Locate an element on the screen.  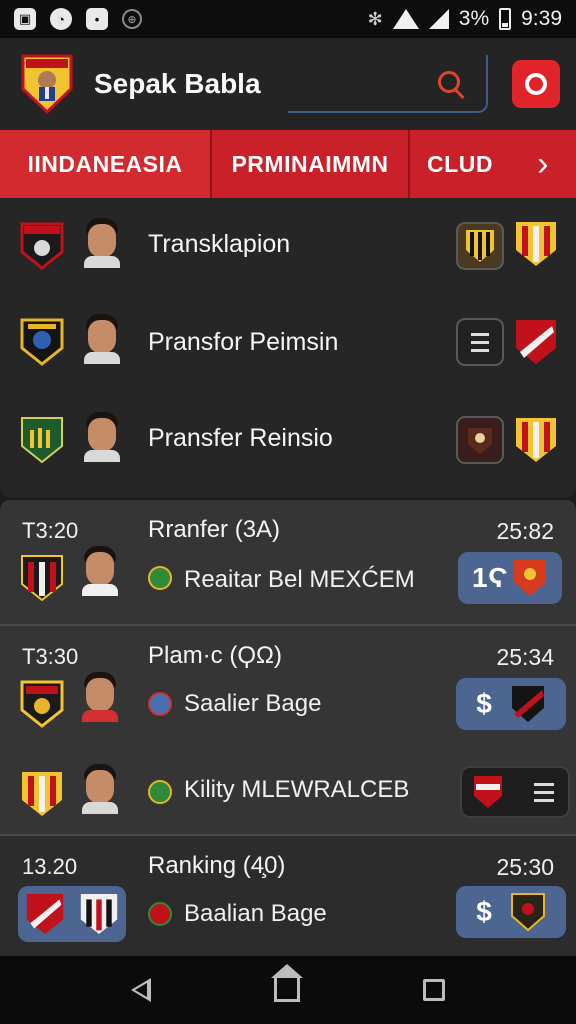
globe-icon: ⊕ is located at coordinates (132, 19).